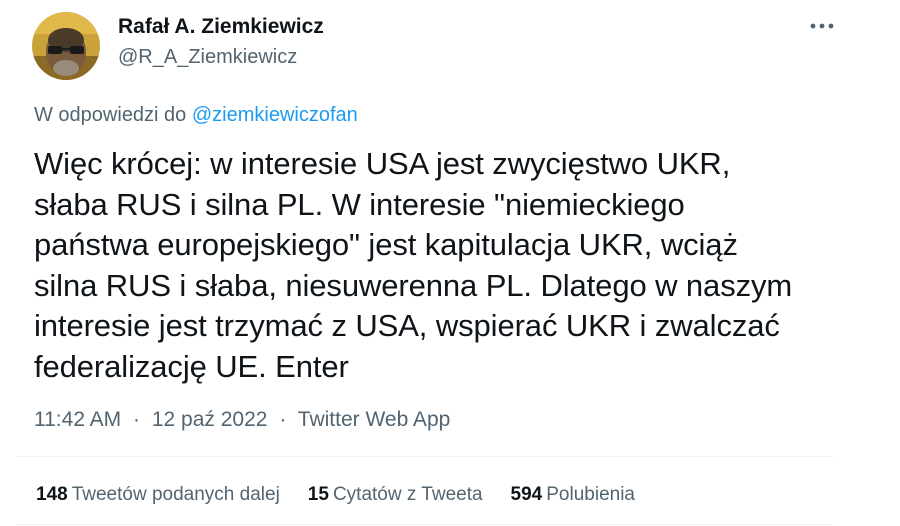 The image size is (900, 526). Describe the element at coordinates (590, 494) in the screenshot. I see `likes-label: Polubienia` at that location.